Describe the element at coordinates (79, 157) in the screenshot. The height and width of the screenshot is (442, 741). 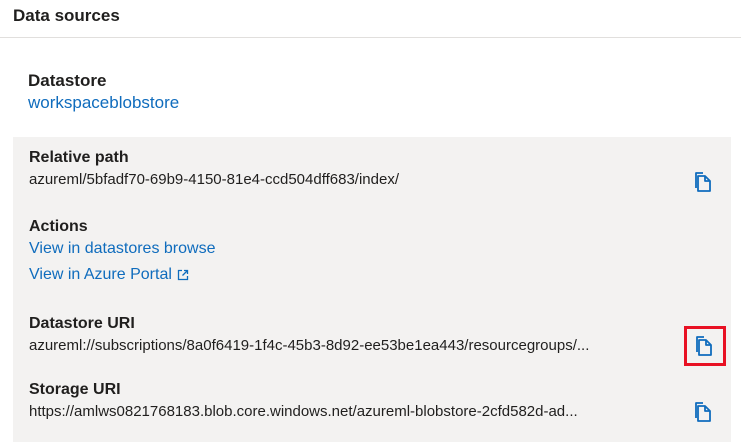
I see `relative-path-label: Relative path` at that location.